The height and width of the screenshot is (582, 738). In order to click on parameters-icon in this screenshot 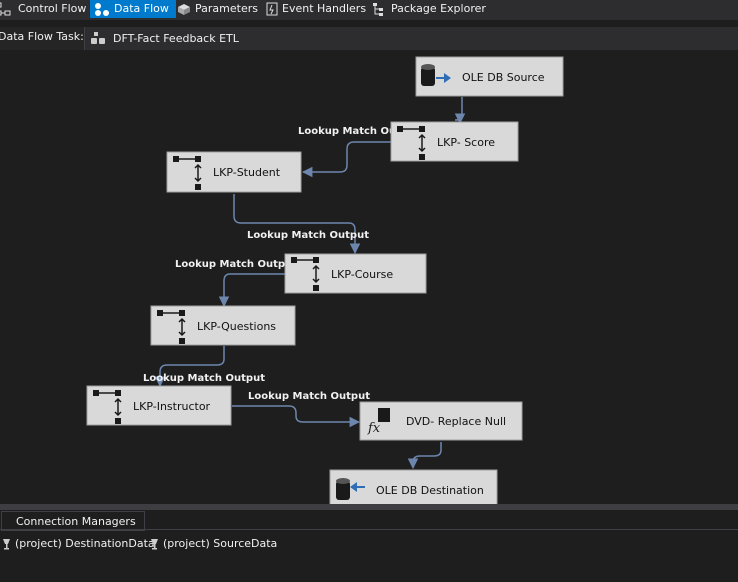, I will do `click(184, 9)`.